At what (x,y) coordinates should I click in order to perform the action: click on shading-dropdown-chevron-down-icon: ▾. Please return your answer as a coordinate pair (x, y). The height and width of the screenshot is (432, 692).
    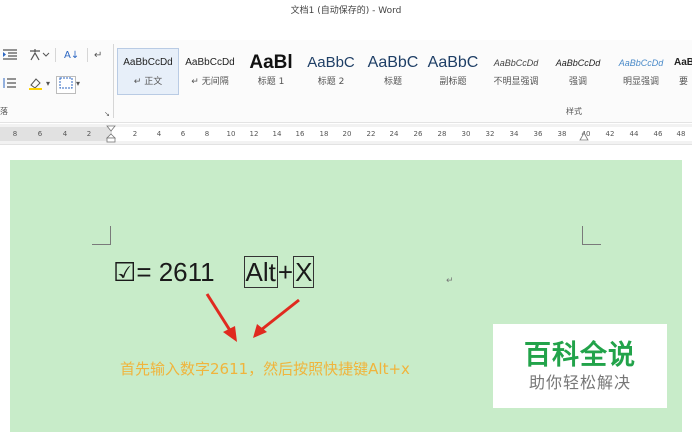
    Looking at the image, I should click on (48, 84).